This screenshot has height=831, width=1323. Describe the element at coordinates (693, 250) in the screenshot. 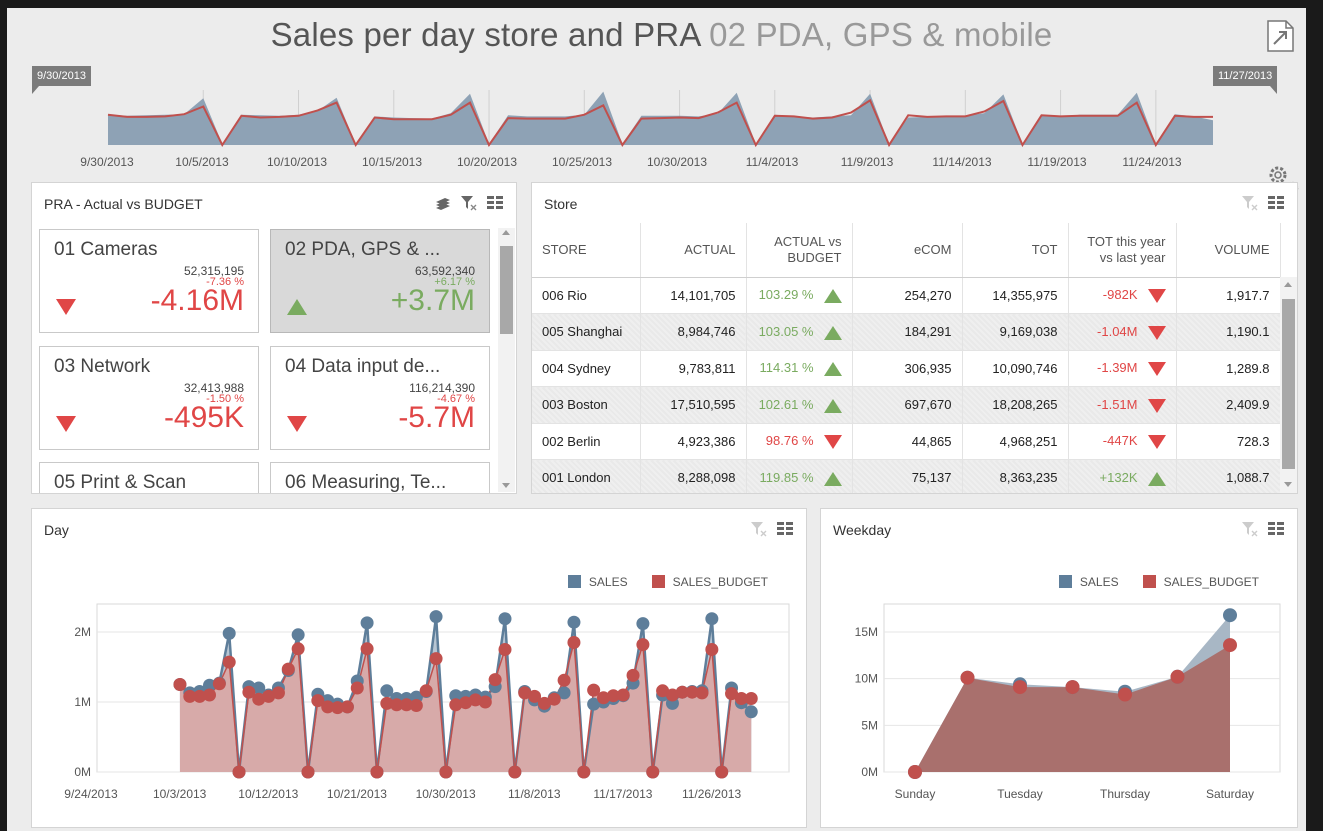

I see `column-header-actual: ACTUAL` at that location.